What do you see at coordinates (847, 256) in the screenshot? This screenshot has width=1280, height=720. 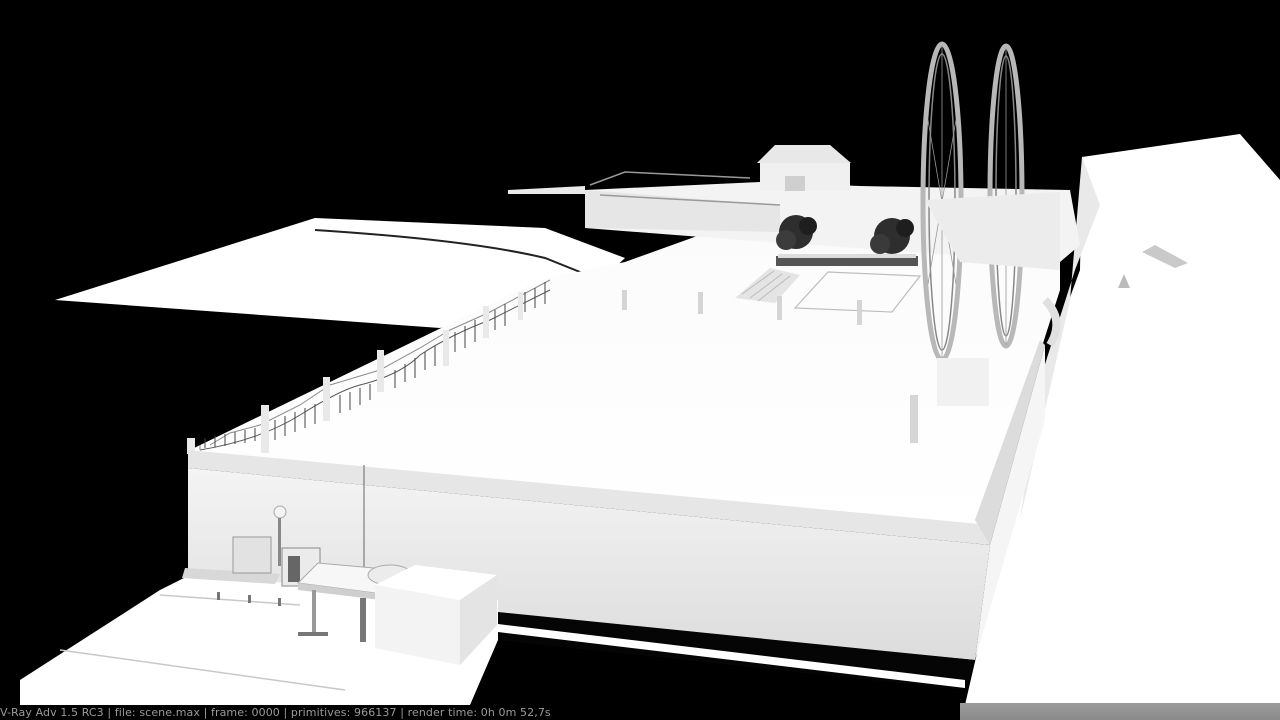 I see `planter-top` at bounding box center [847, 256].